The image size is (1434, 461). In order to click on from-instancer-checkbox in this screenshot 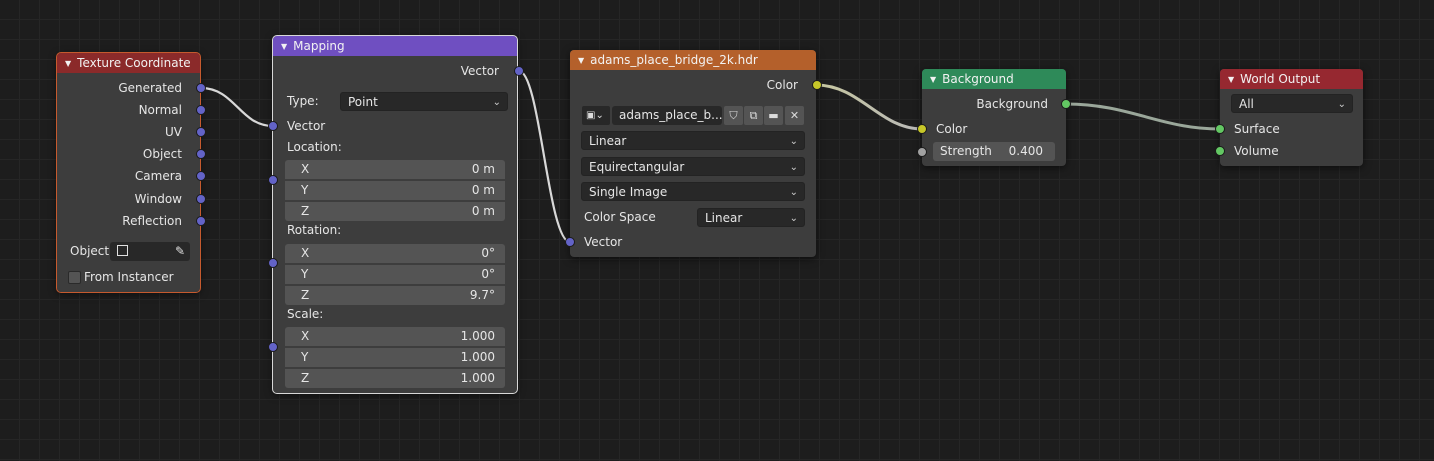, I will do `click(74, 277)`.